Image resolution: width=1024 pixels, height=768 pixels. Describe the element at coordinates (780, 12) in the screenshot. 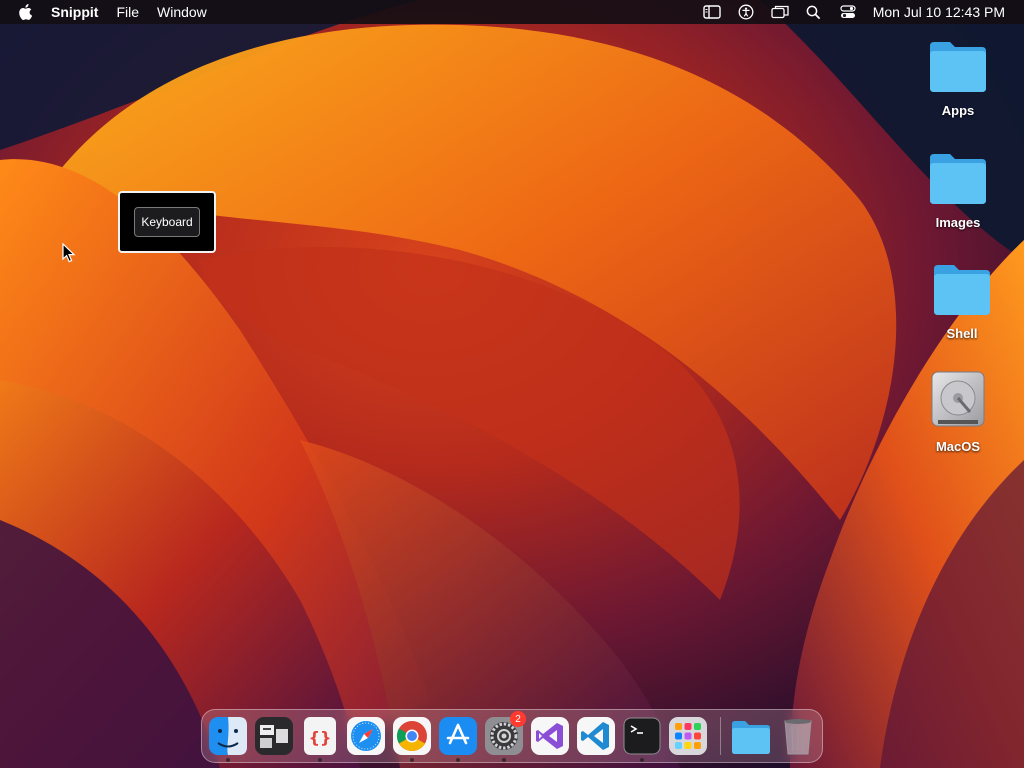

I see `screen-mirroring-icon` at that location.